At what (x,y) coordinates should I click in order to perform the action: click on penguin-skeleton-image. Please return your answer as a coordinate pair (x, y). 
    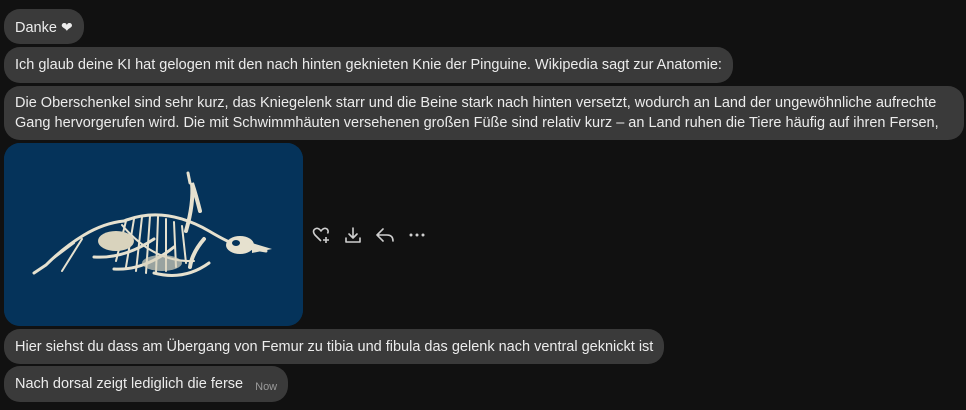
    Looking at the image, I should click on (153, 234).